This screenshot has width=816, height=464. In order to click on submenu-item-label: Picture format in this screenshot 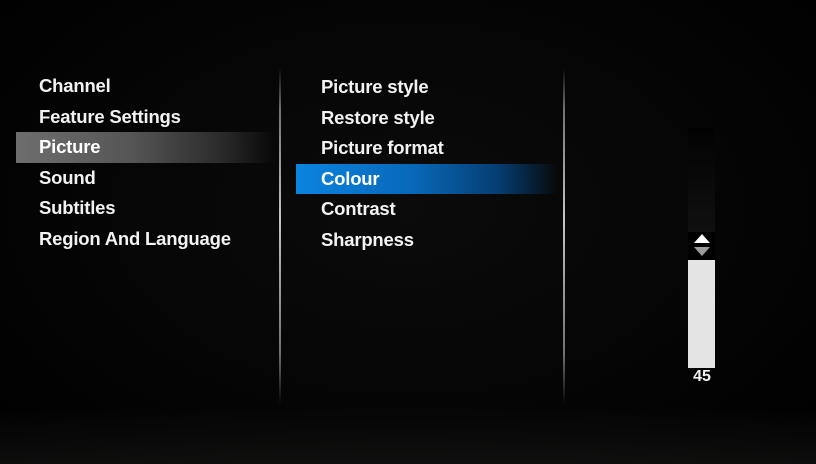, I will do `click(382, 147)`.